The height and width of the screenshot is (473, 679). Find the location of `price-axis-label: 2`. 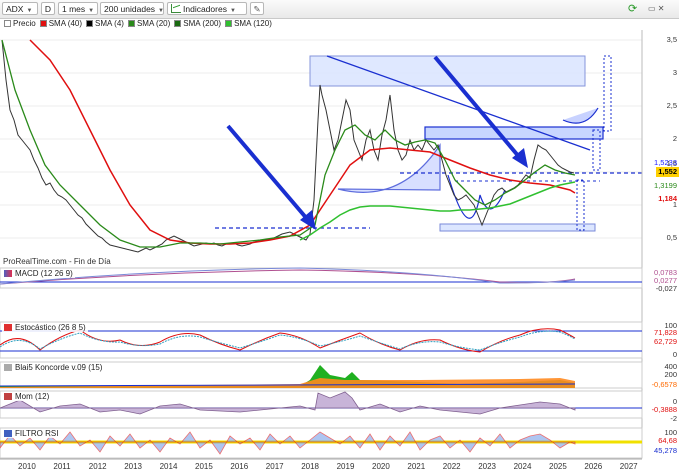

price-axis-label: 2 is located at coordinates (674, 138).